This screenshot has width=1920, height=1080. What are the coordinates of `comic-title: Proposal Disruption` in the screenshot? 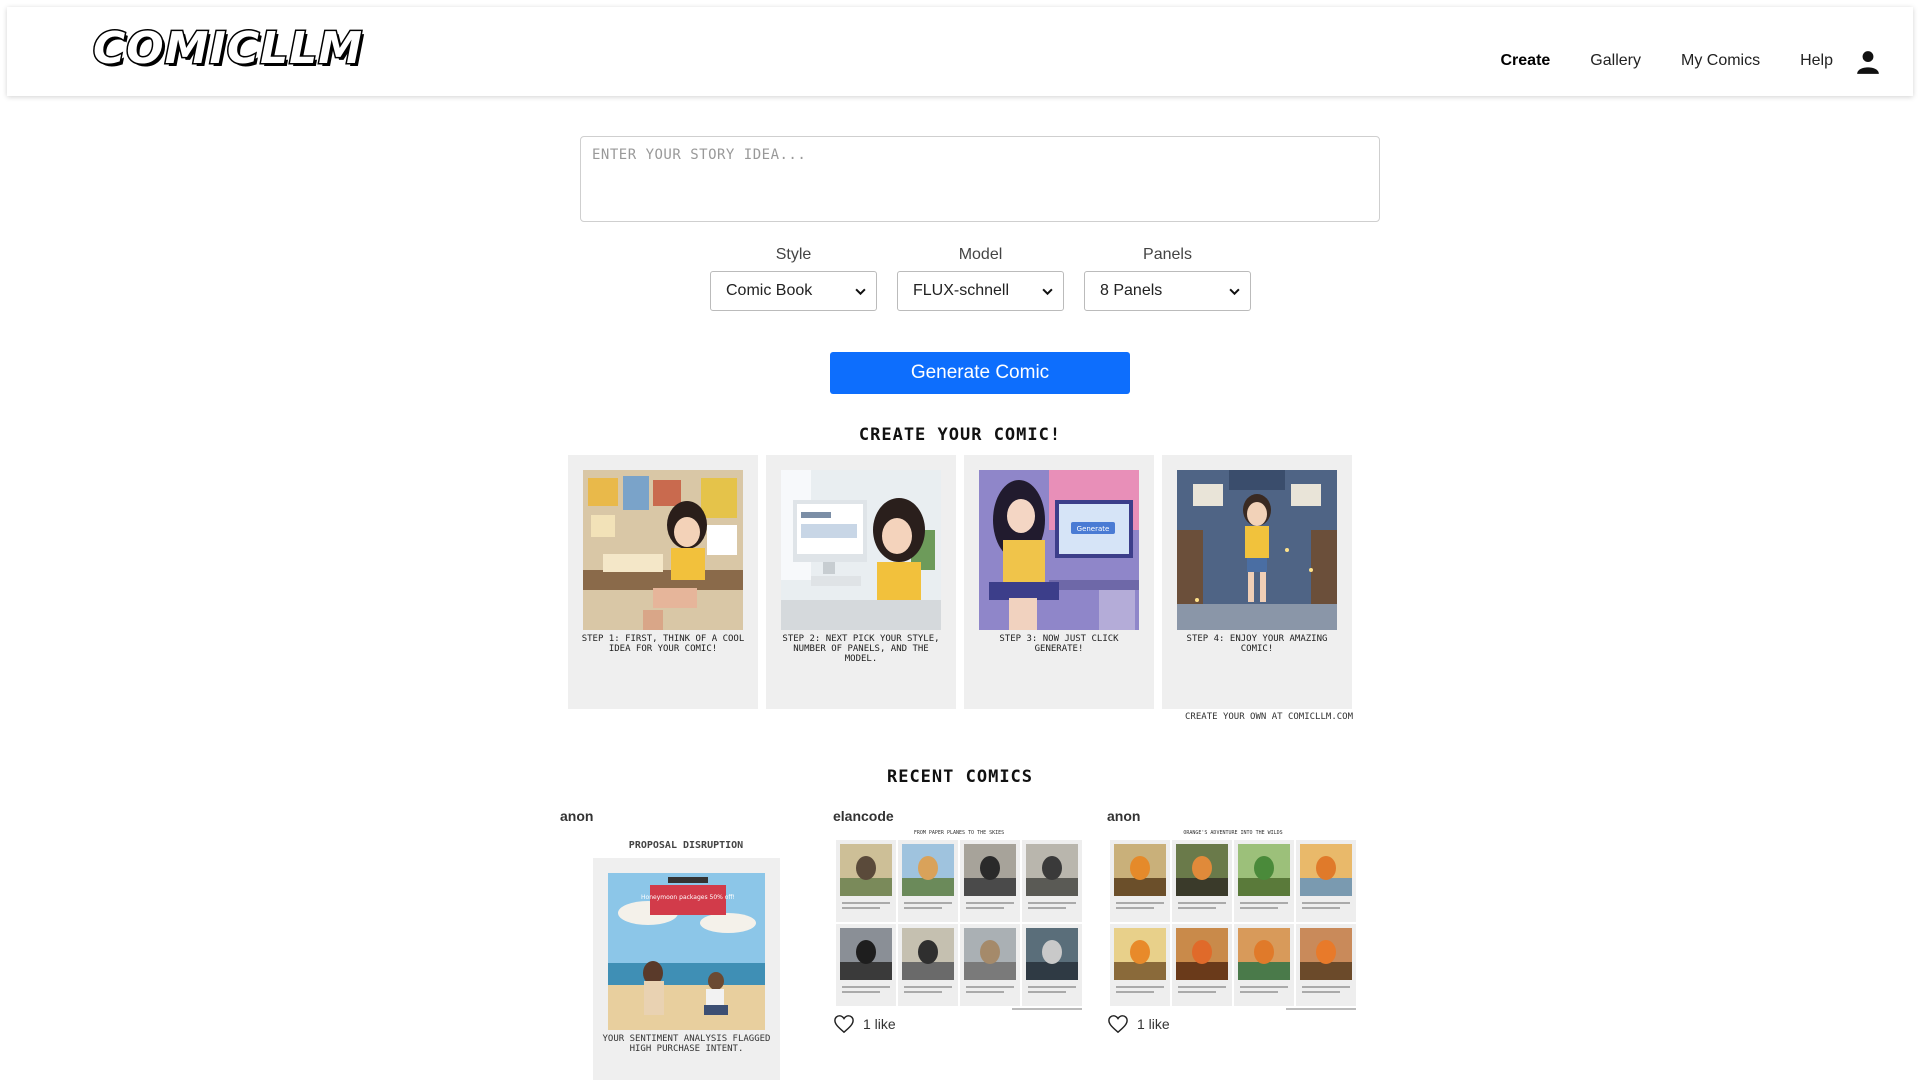 It's located at (686, 845).